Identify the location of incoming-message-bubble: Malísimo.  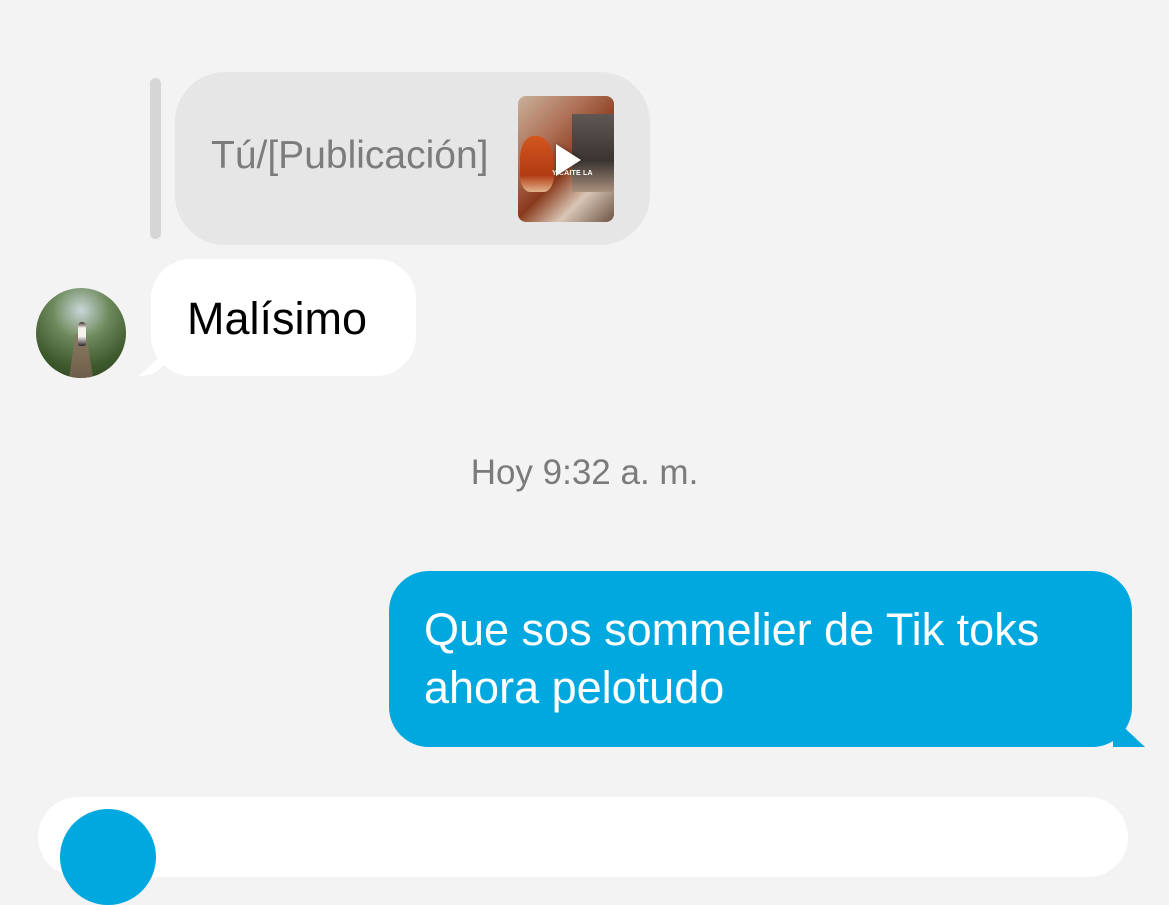
(283, 317).